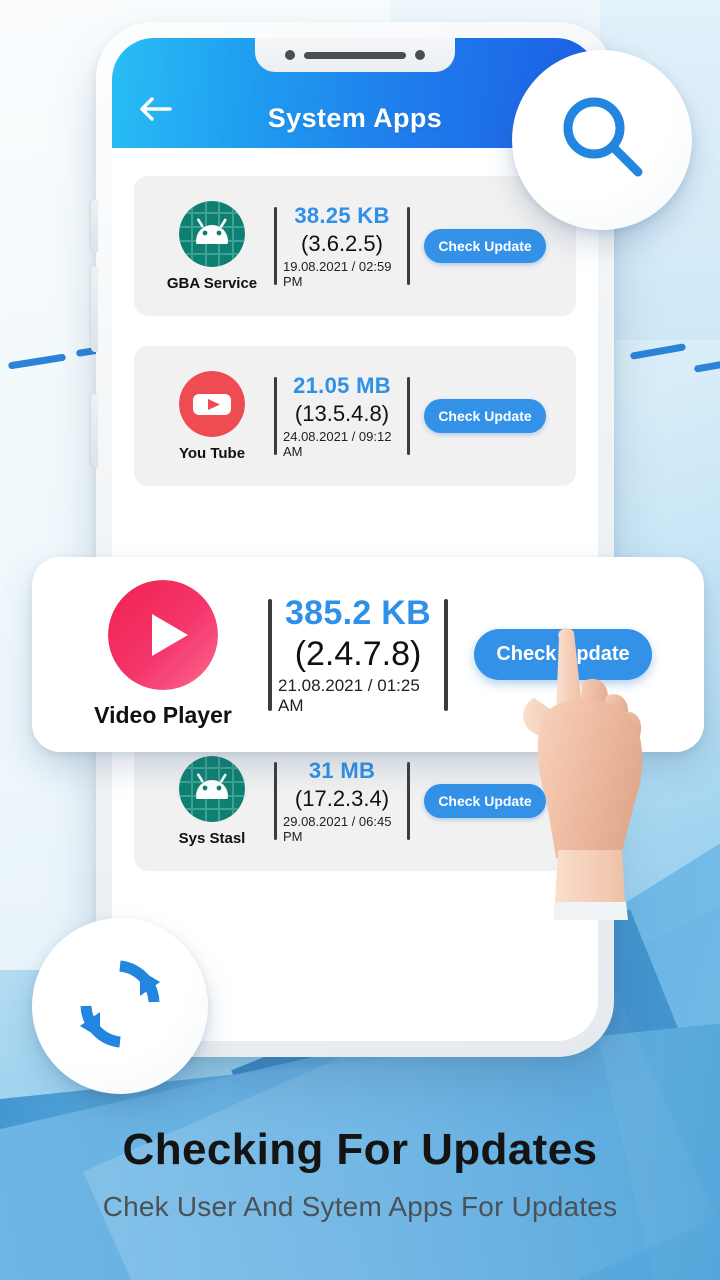 The height and width of the screenshot is (1280, 720). Describe the element at coordinates (212, 838) in the screenshot. I see `app-name: Sys Stasl` at that location.